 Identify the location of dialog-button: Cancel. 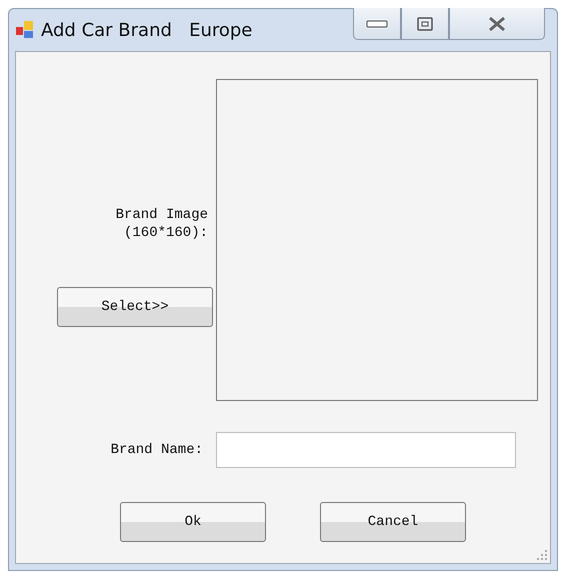
(393, 522).